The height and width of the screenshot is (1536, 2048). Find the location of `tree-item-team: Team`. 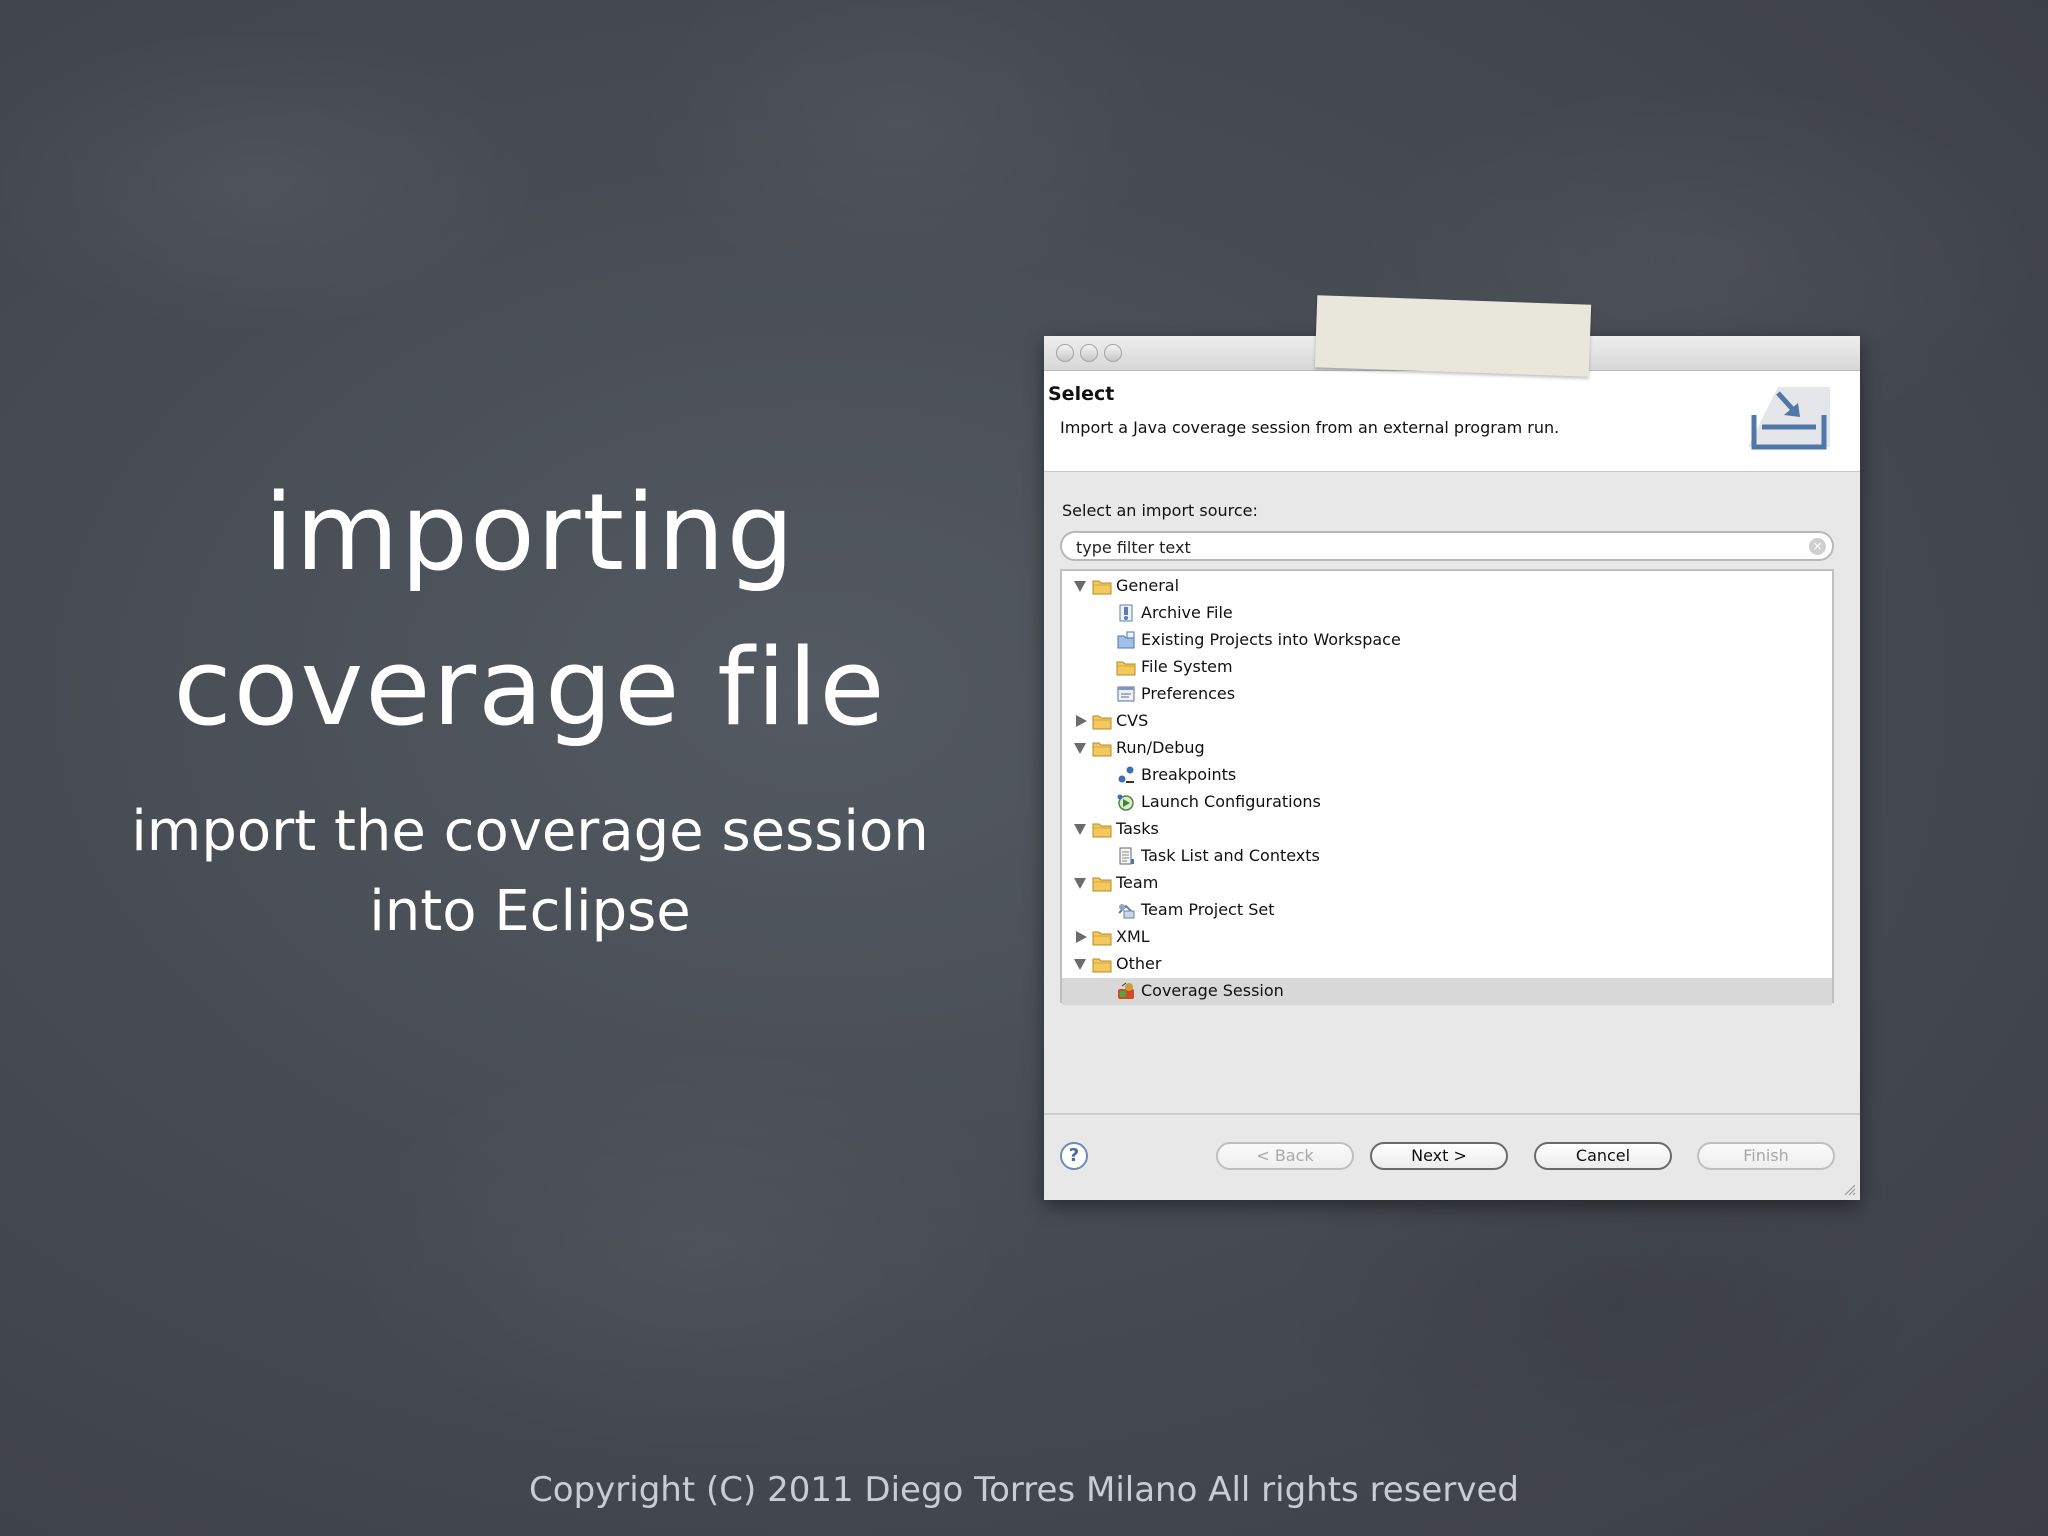

tree-item-team: Team is located at coordinates (1447, 883).